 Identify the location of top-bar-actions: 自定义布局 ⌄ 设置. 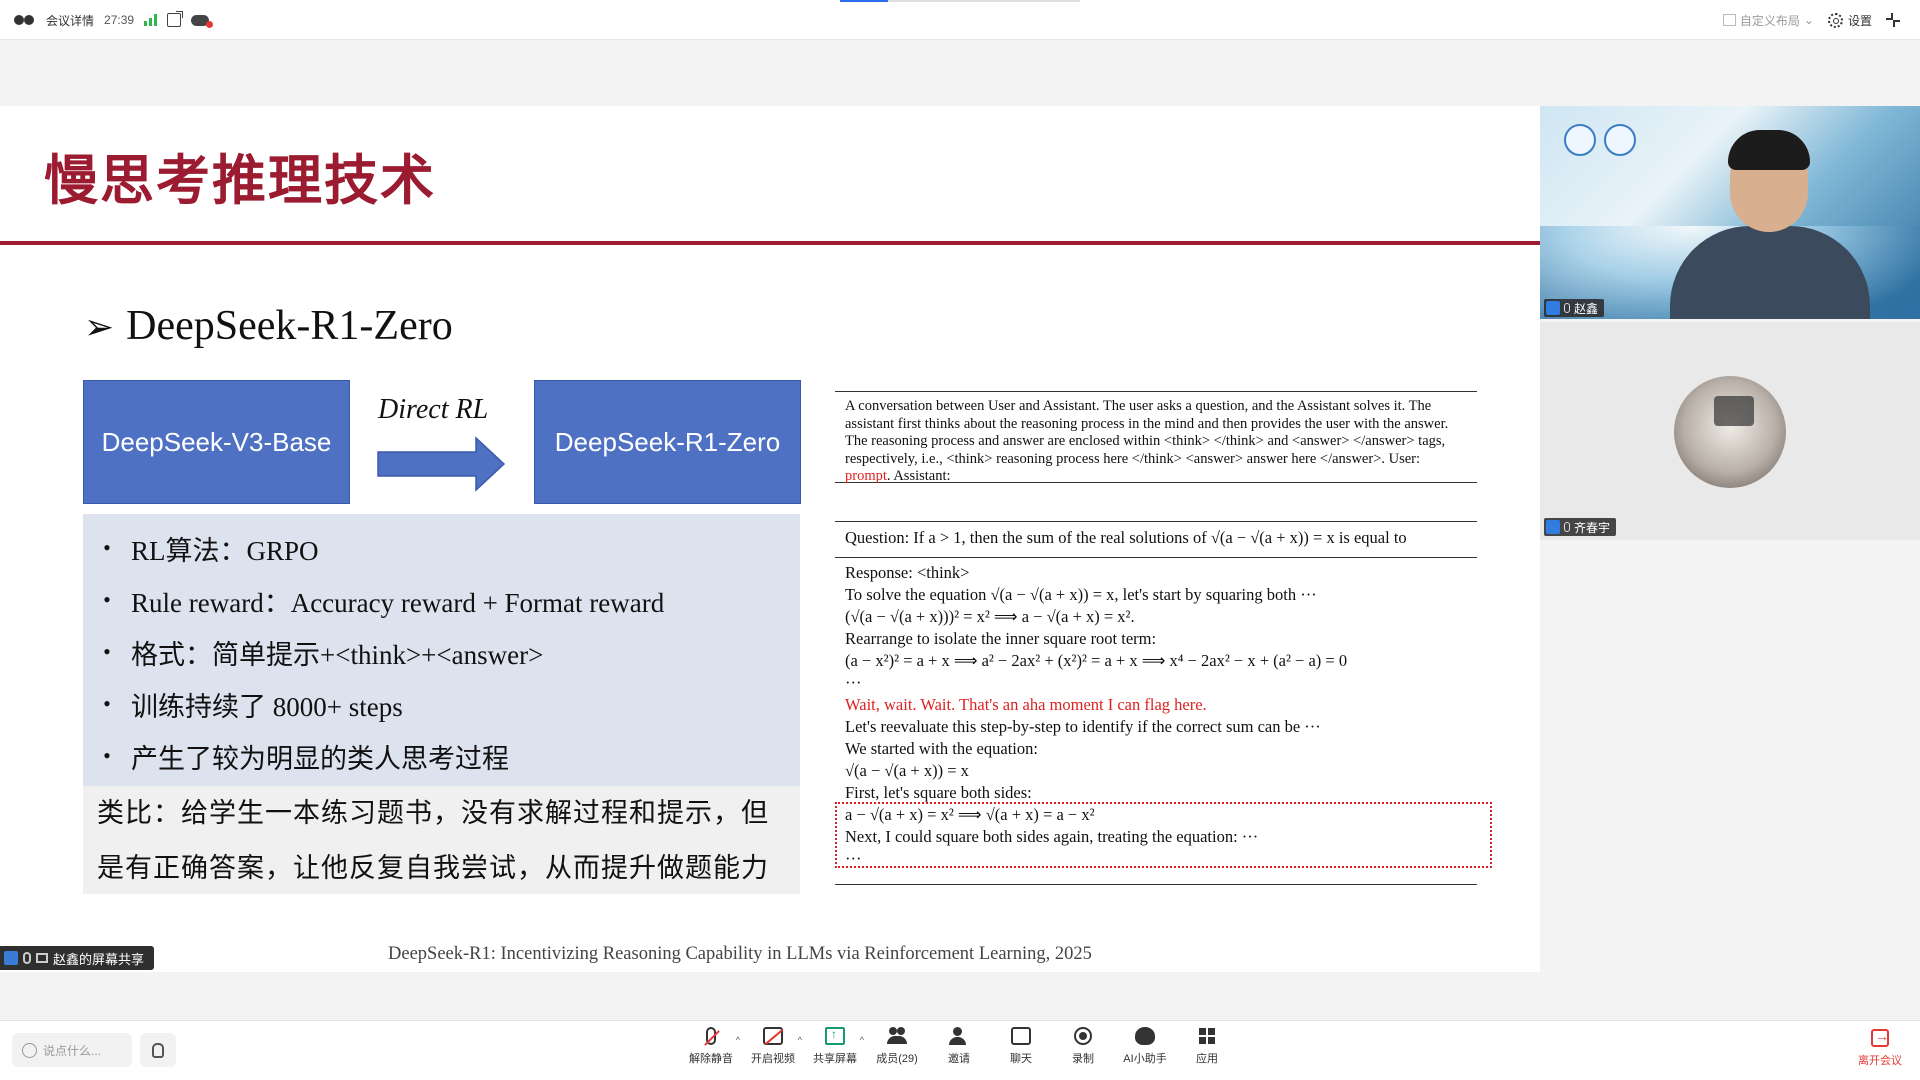
(1811, 20).